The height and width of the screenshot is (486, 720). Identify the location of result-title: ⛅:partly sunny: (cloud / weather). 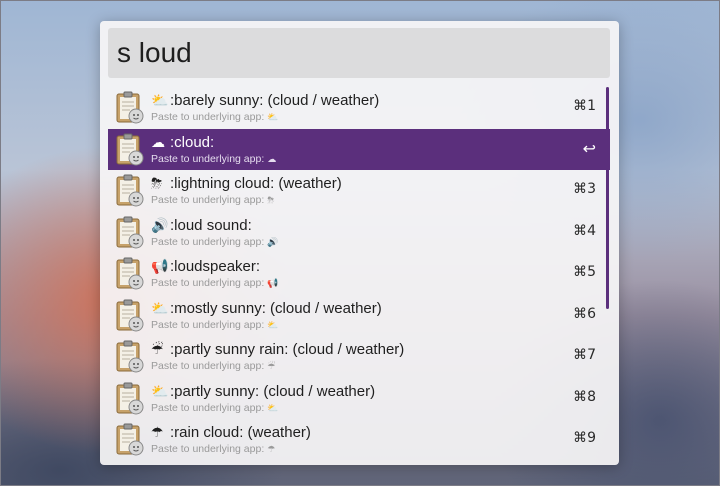
(263, 391).